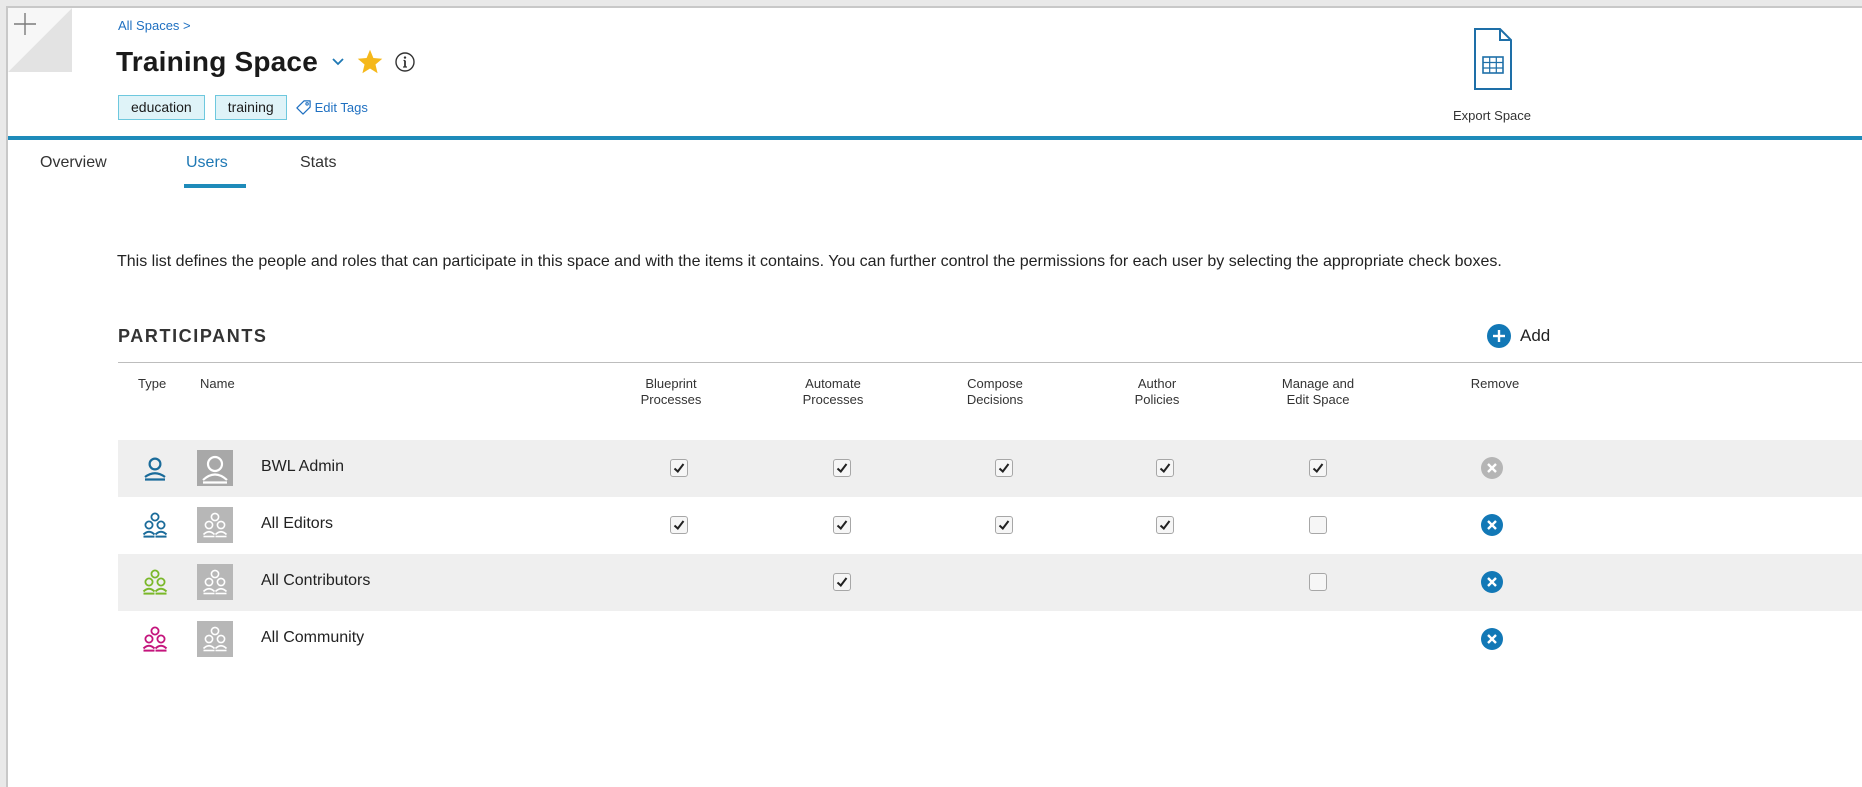  What do you see at coordinates (217, 61) in the screenshot?
I see `page-title: Training Space` at bounding box center [217, 61].